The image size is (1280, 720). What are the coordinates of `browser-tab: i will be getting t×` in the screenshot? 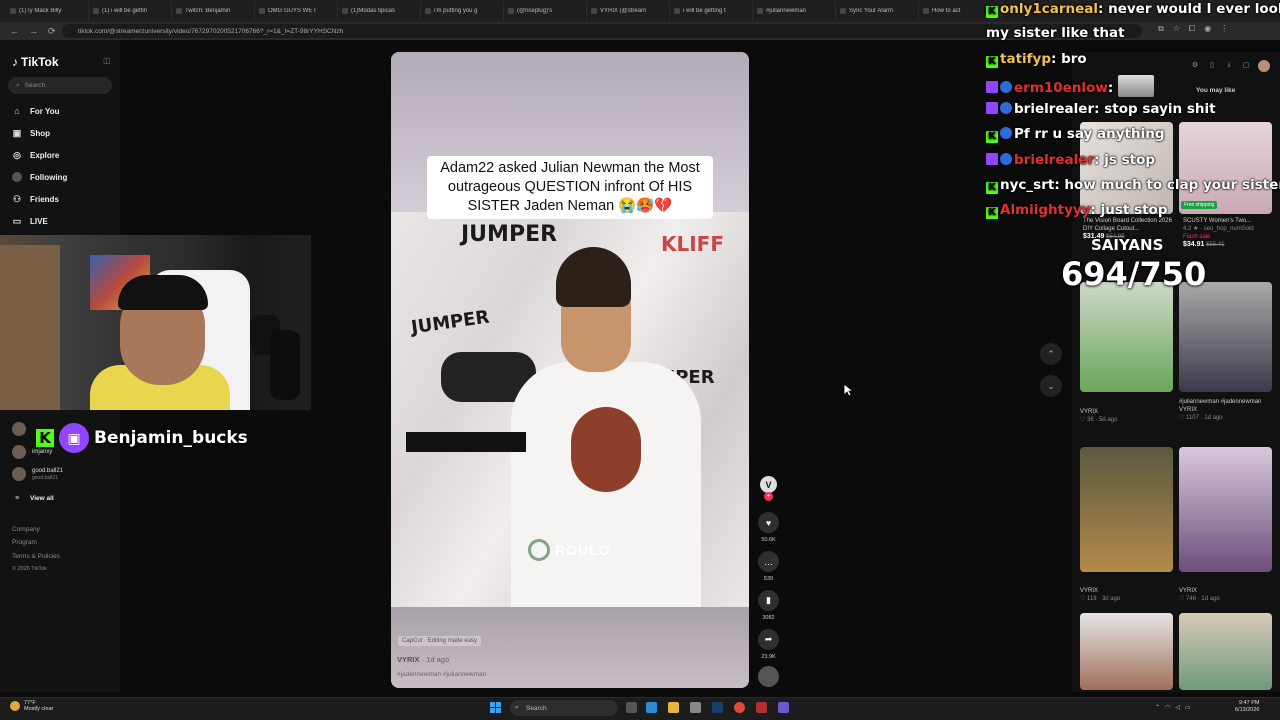 It's located at (831, 11).